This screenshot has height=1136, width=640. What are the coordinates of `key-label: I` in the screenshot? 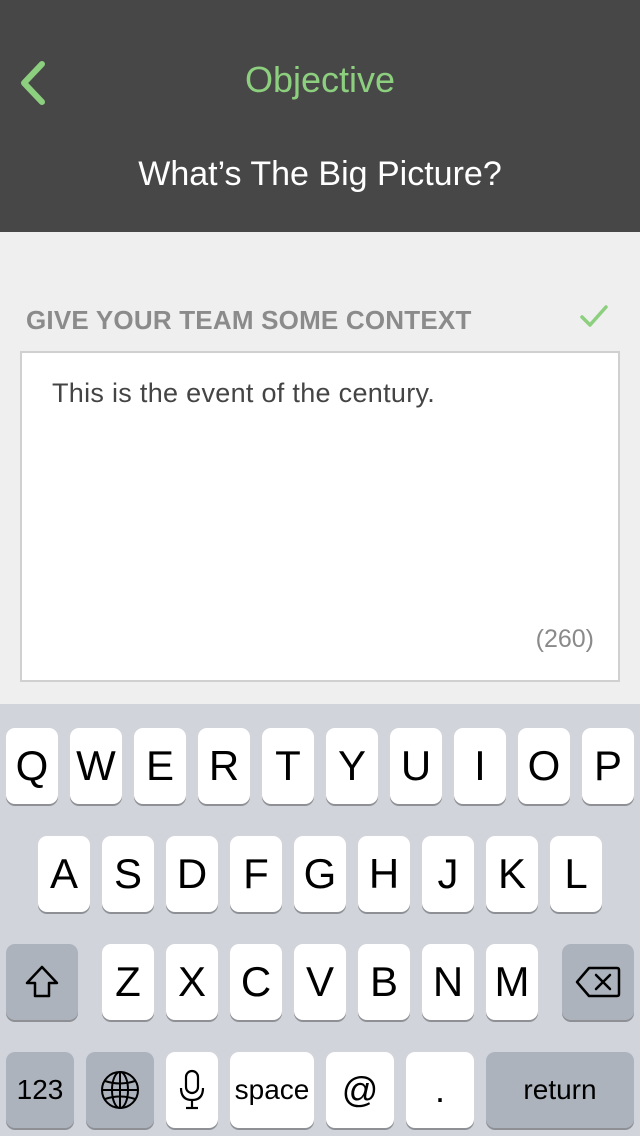 It's located at (480, 765).